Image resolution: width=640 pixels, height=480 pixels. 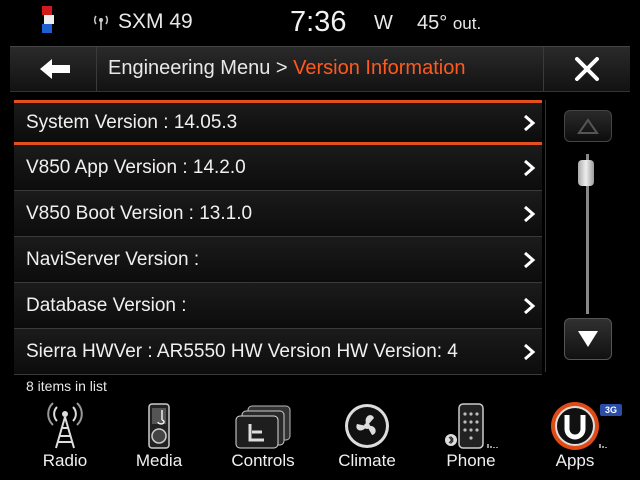 I want to click on list-item-label: Database Version :, so click(x=106, y=305).